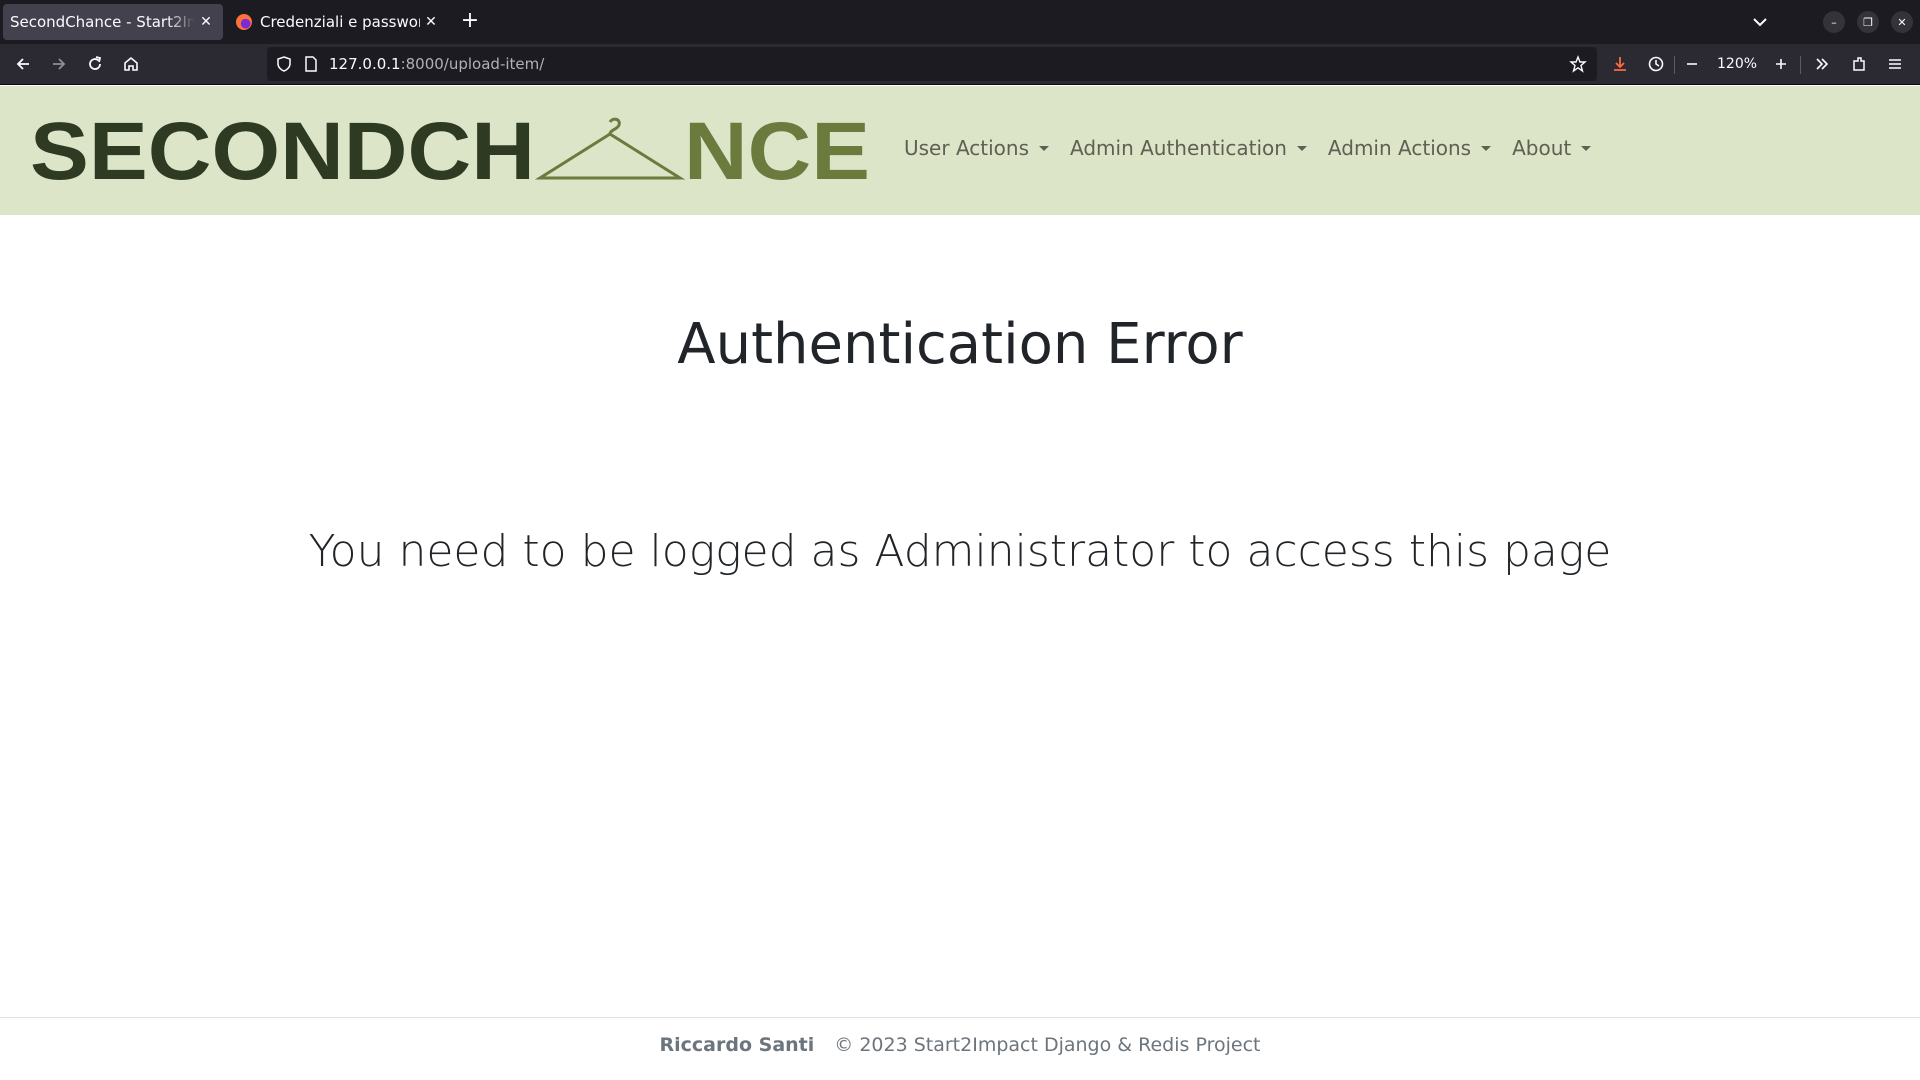 The width and height of the screenshot is (1920, 1080). I want to click on home-icon, so click(131, 64).